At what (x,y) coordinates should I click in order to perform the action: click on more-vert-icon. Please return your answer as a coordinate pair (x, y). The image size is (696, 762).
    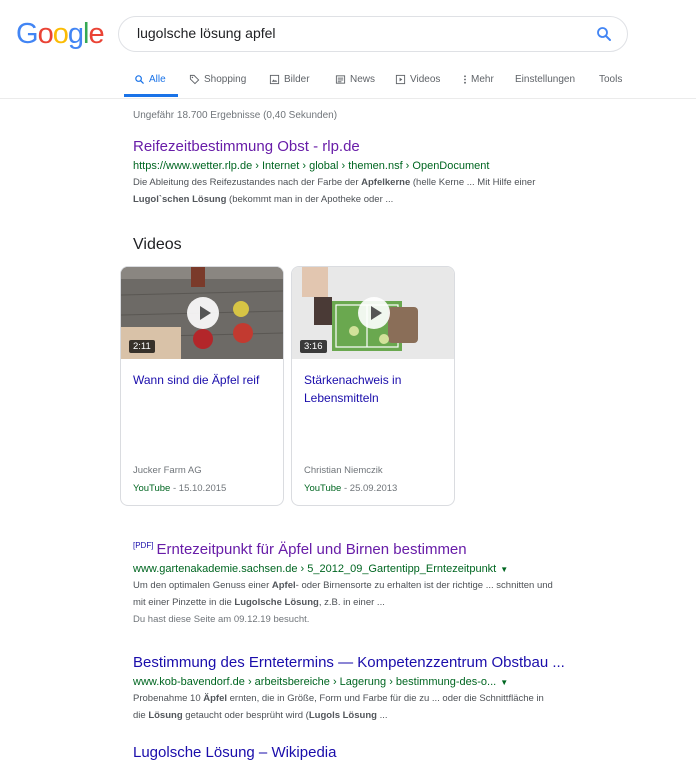
    Looking at the image, I should click on (465, 79).